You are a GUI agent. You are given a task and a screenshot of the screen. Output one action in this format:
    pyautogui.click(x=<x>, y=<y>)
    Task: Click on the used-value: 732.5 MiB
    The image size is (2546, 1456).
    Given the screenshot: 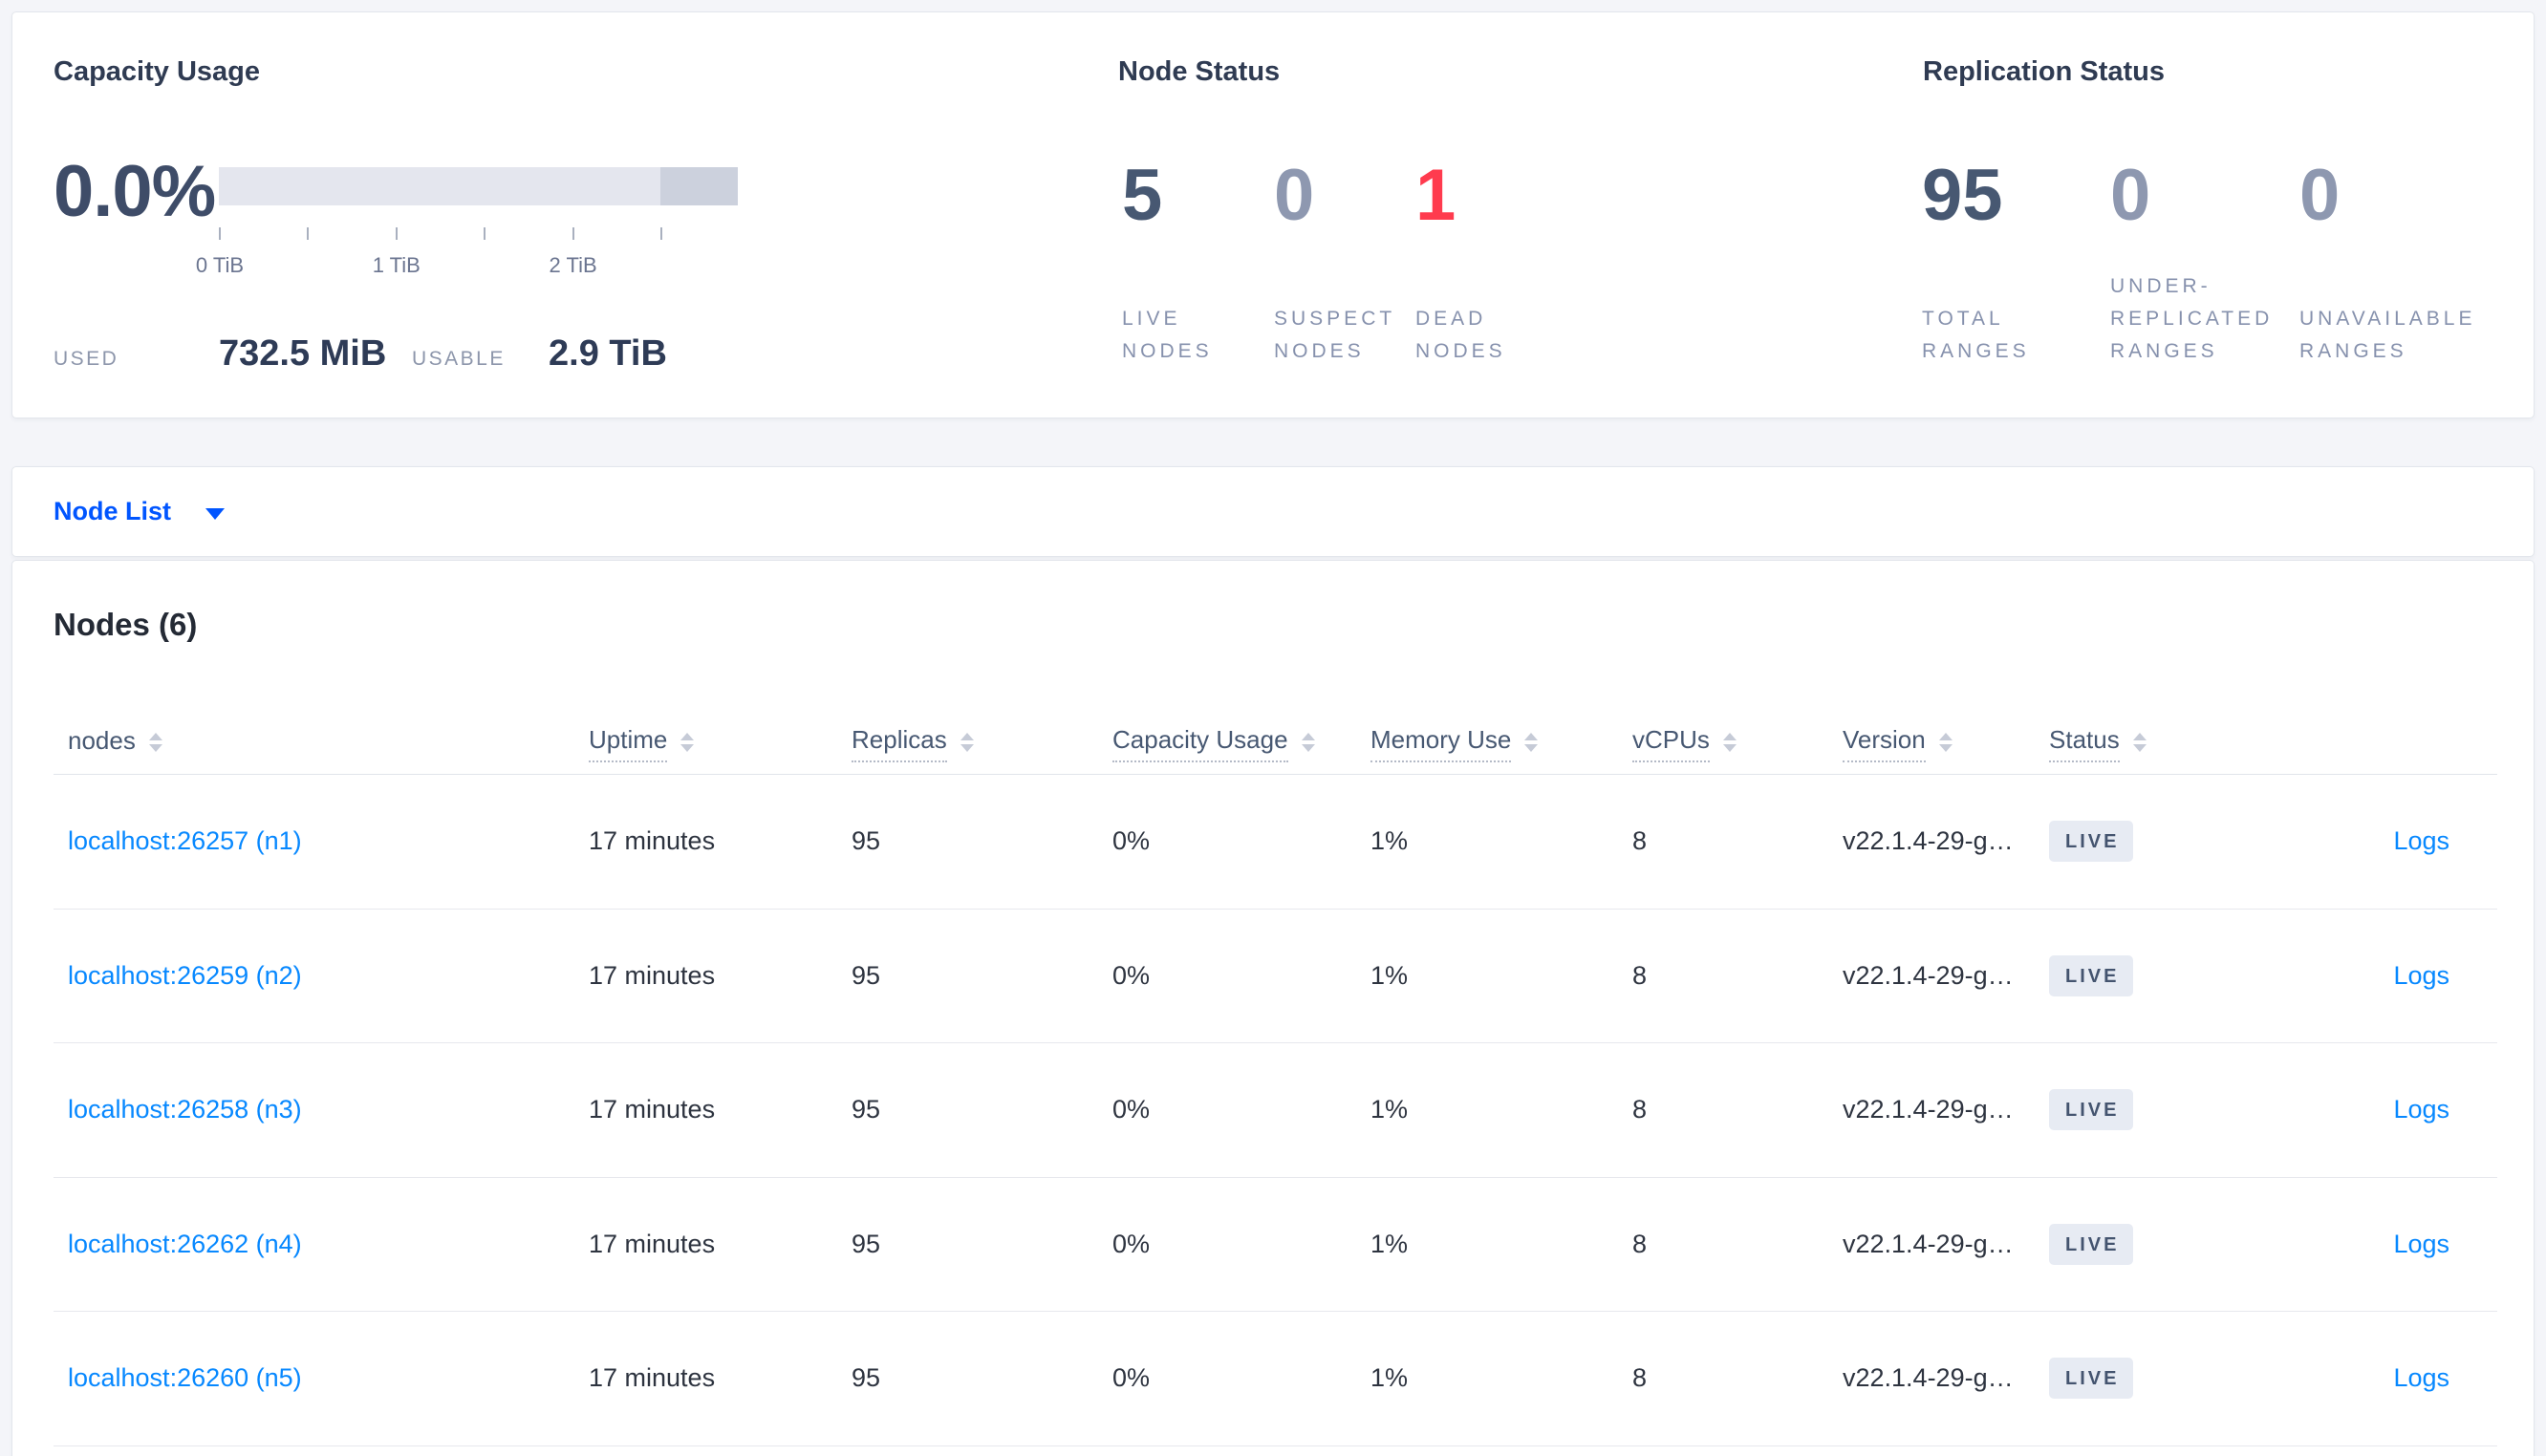 What is the action you would take?
    pyautogui.click(x=303, y=354)
    